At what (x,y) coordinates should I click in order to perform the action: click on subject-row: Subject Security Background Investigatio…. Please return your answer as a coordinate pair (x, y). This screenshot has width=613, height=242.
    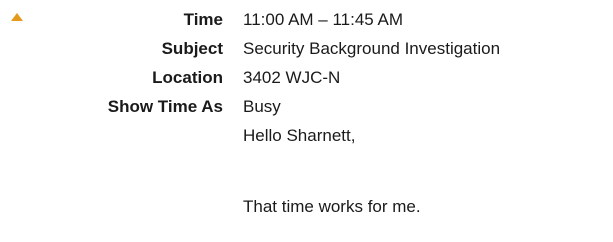
    Looking at the image, I should click on (306, 49).